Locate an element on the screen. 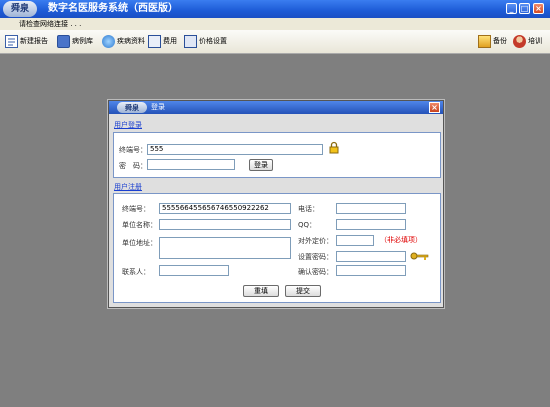  toolbar-price-settings-label: 价格设置 is located at coordinates (213, 41).